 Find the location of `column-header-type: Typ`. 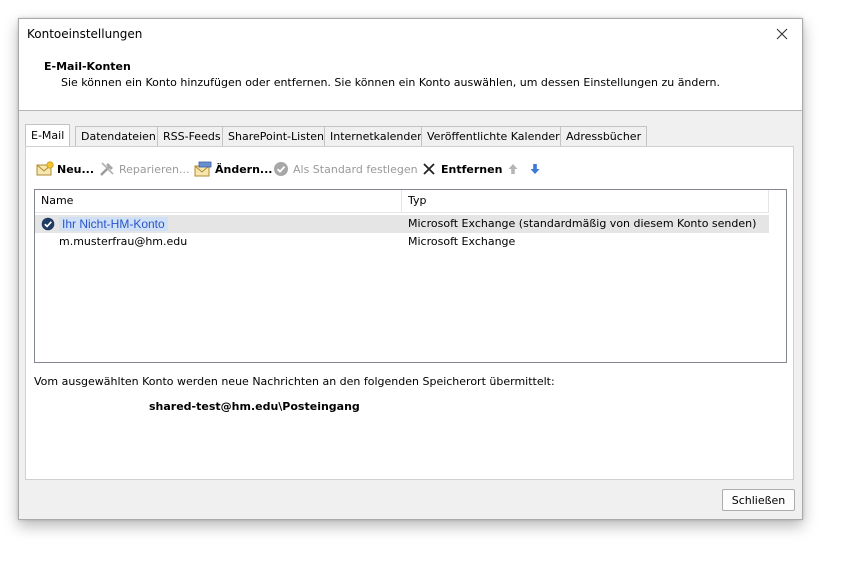

column-header-type: Typ is located at coordinates (417, 201).